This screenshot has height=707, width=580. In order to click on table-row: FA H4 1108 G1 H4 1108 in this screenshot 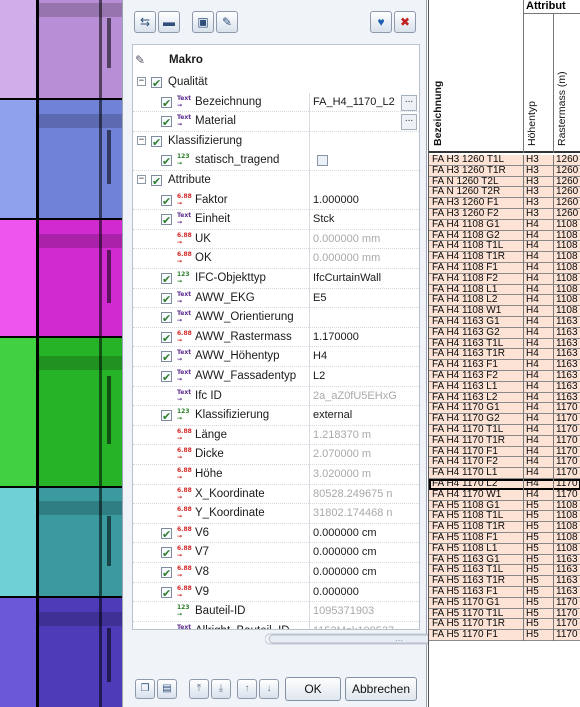, I will do `click(504, 225)`.